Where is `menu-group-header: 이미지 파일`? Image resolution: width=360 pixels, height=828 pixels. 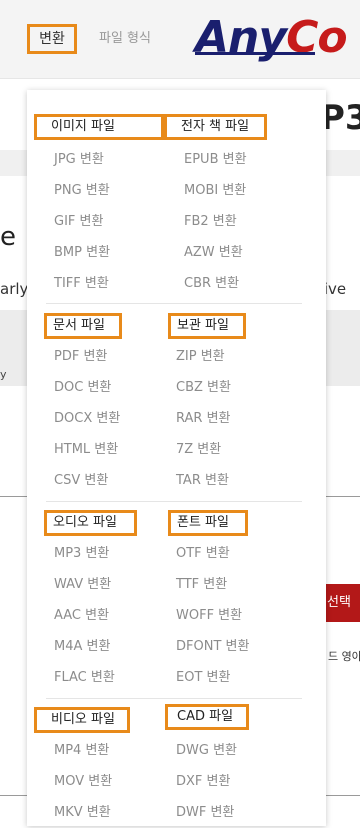 menu-group-header: 이미지 파일 is located at coordinates (99, 127).